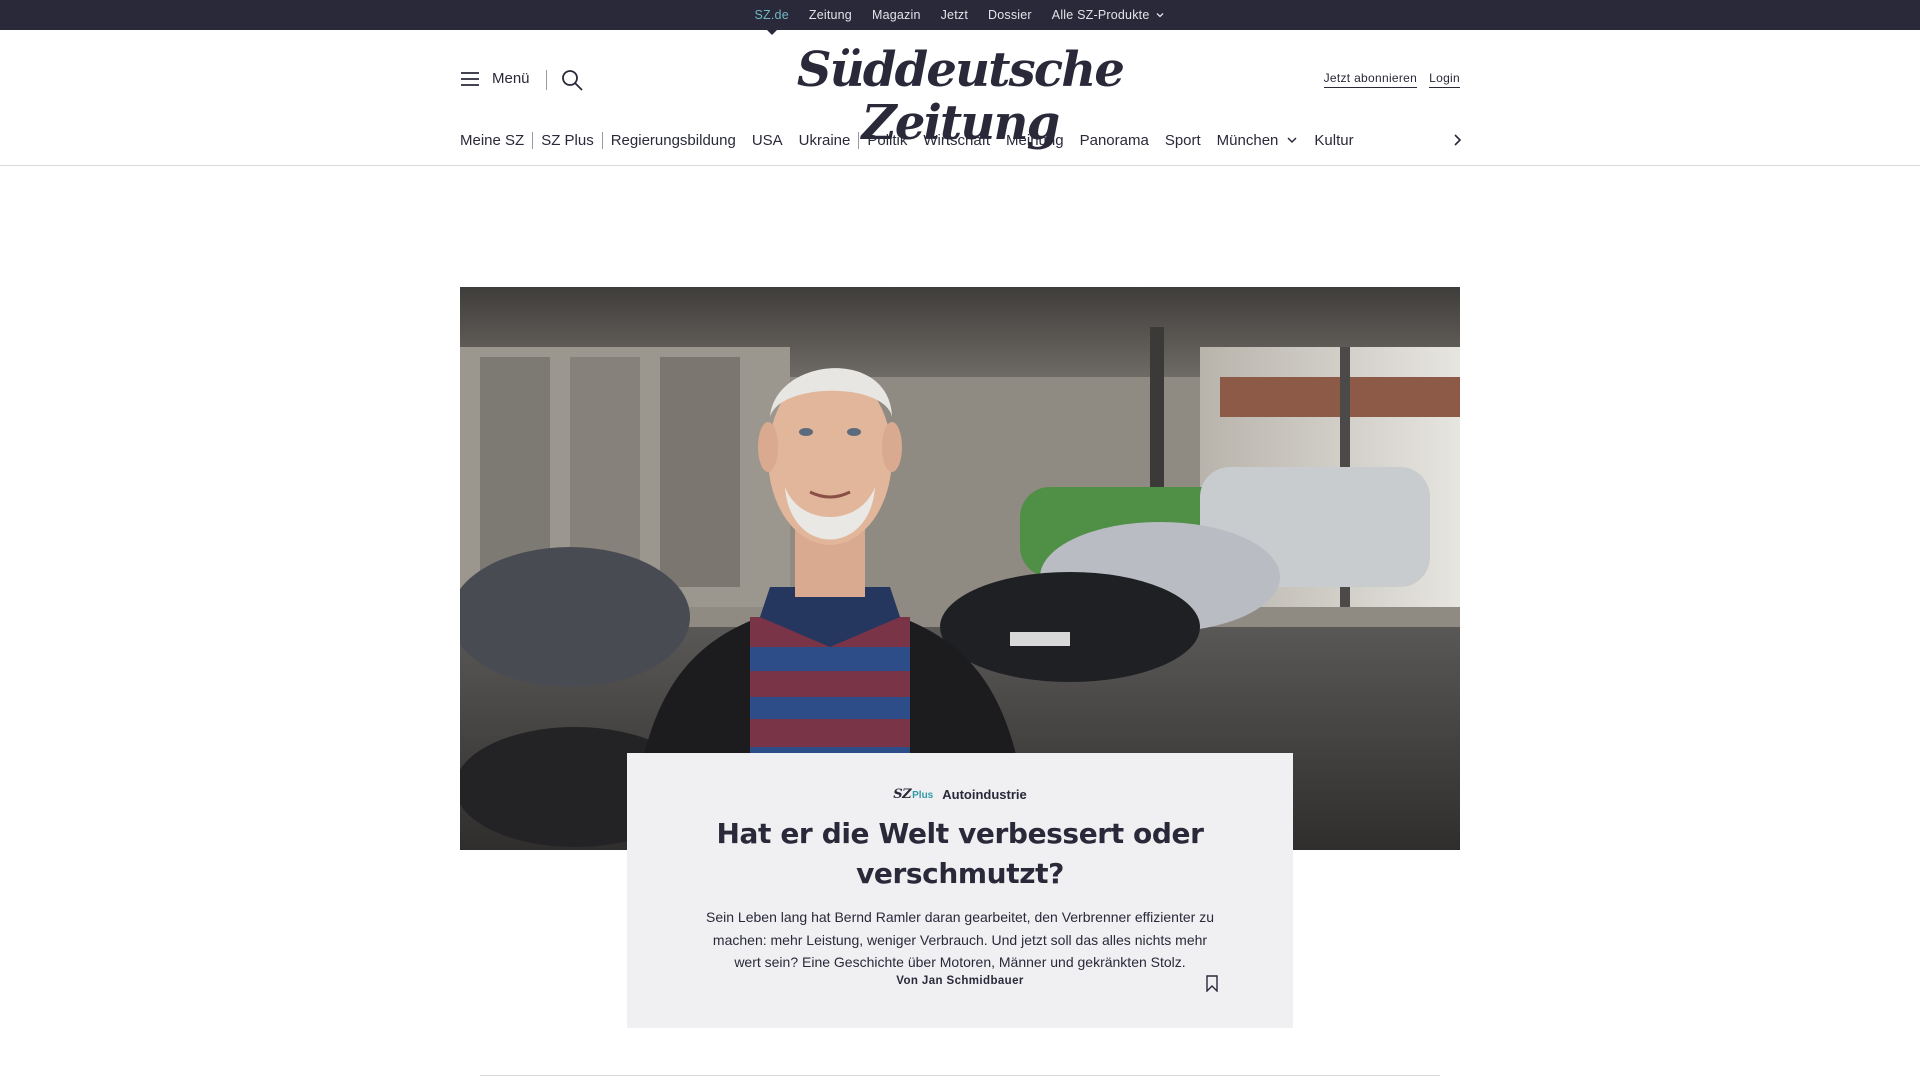 The width and height of the screenshot is (1920, 1080). I want to click on article-kicker: SZ Plus Autoindustrie, so click(960, 794).